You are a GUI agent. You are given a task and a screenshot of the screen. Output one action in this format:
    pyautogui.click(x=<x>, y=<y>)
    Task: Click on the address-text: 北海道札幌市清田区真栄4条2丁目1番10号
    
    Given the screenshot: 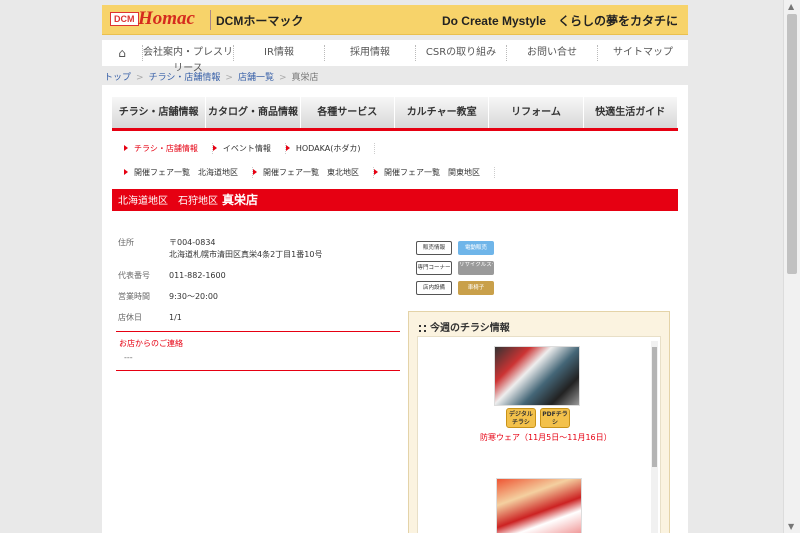 What is the action you would take?
    pyautogui.click(x=246, y=254)
    